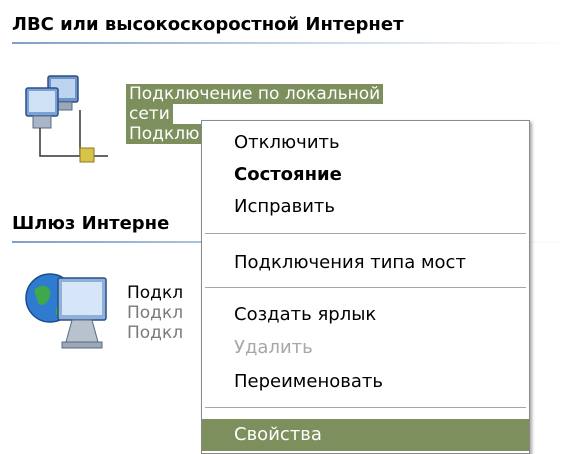  Describe the element at coordinates (91, 223) in the screenshot. I see `group-title-gateway: Шлюз Интерне` at that location.